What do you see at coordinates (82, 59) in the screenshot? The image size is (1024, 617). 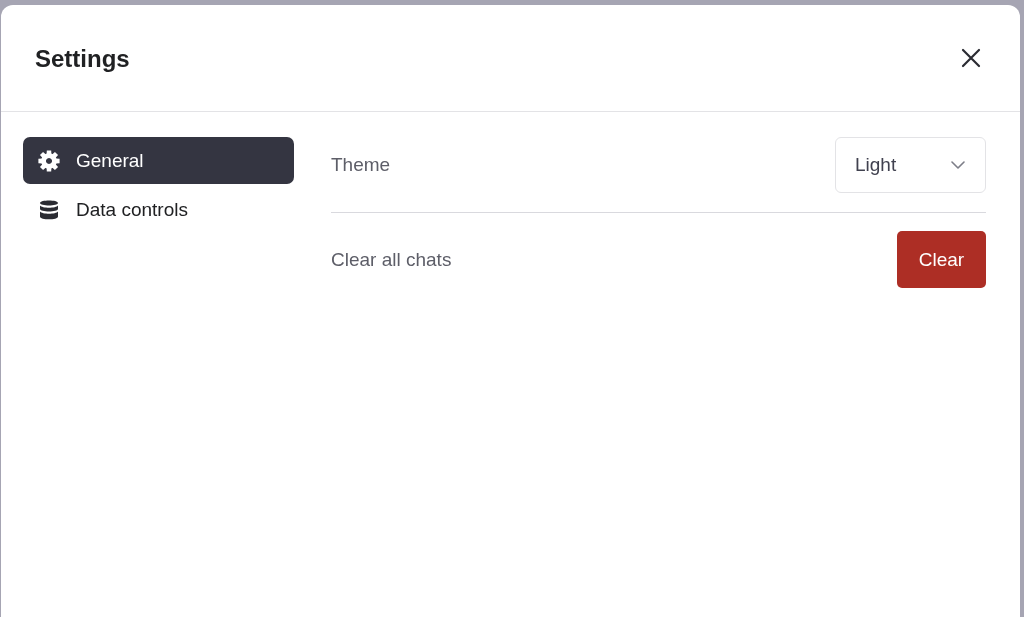 I see `dialog-title: Settings` at bounding box center [82, 59].